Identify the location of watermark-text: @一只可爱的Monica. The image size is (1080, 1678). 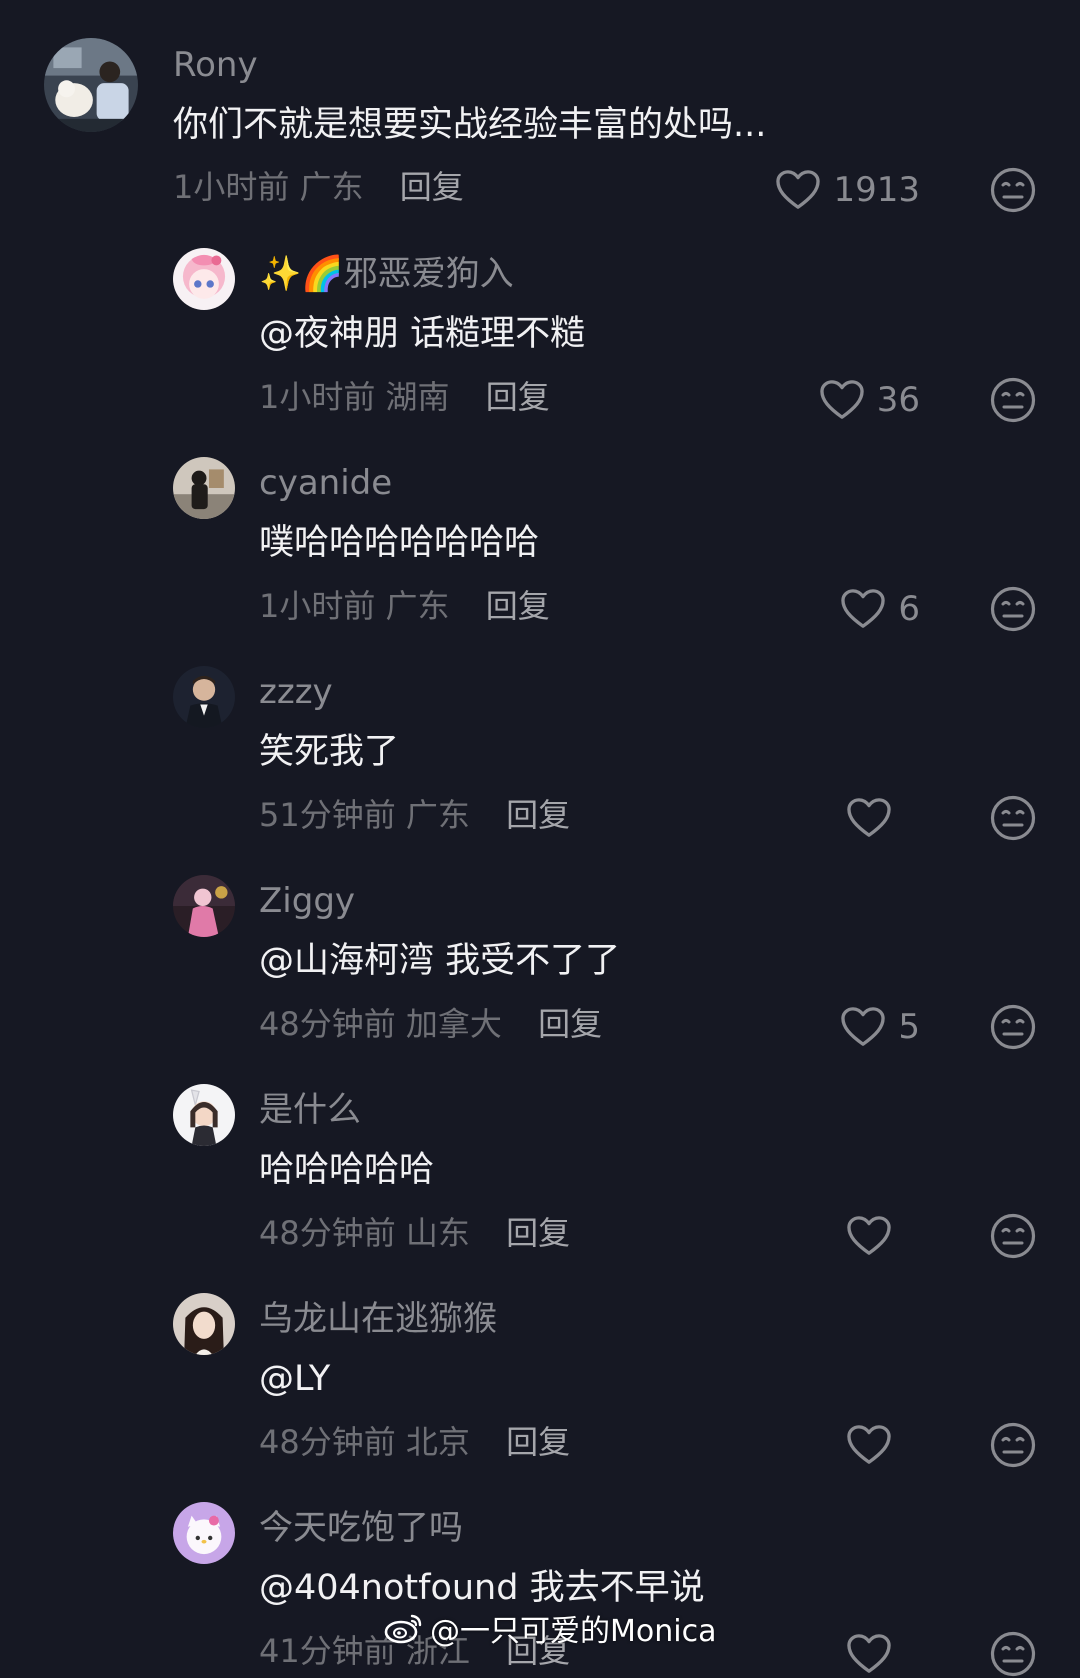
(573, 1631).